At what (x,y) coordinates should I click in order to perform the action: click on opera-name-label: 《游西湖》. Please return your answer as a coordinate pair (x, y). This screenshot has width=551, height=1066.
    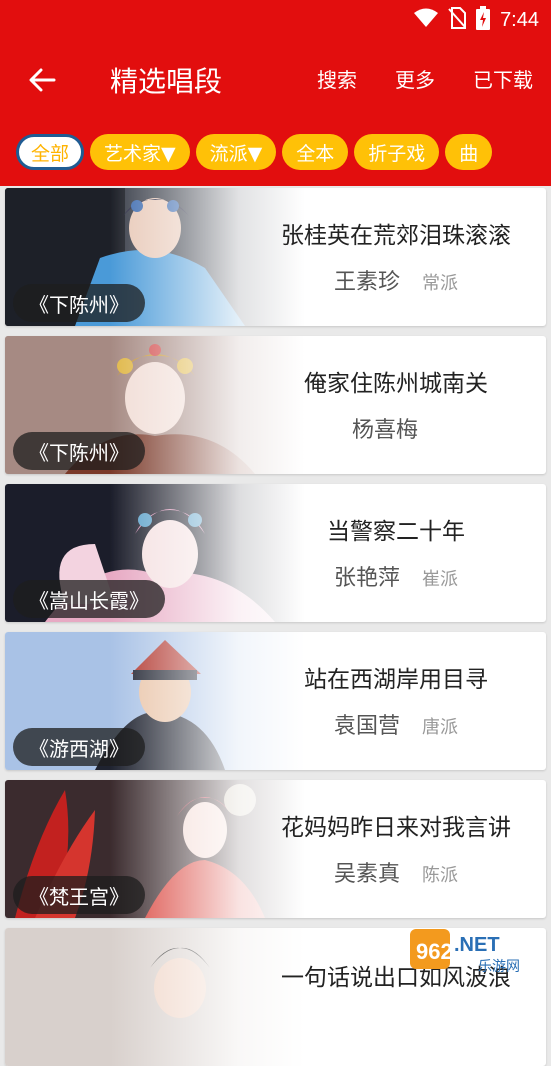
    Looking at the image, I should click on (79, 747).